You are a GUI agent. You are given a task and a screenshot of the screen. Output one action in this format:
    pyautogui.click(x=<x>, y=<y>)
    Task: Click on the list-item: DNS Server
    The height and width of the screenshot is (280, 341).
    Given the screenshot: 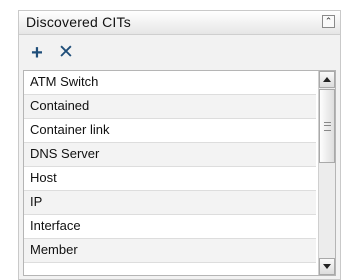 What is the action you would take?
    pyautogui.click(x=170, y=155)
    